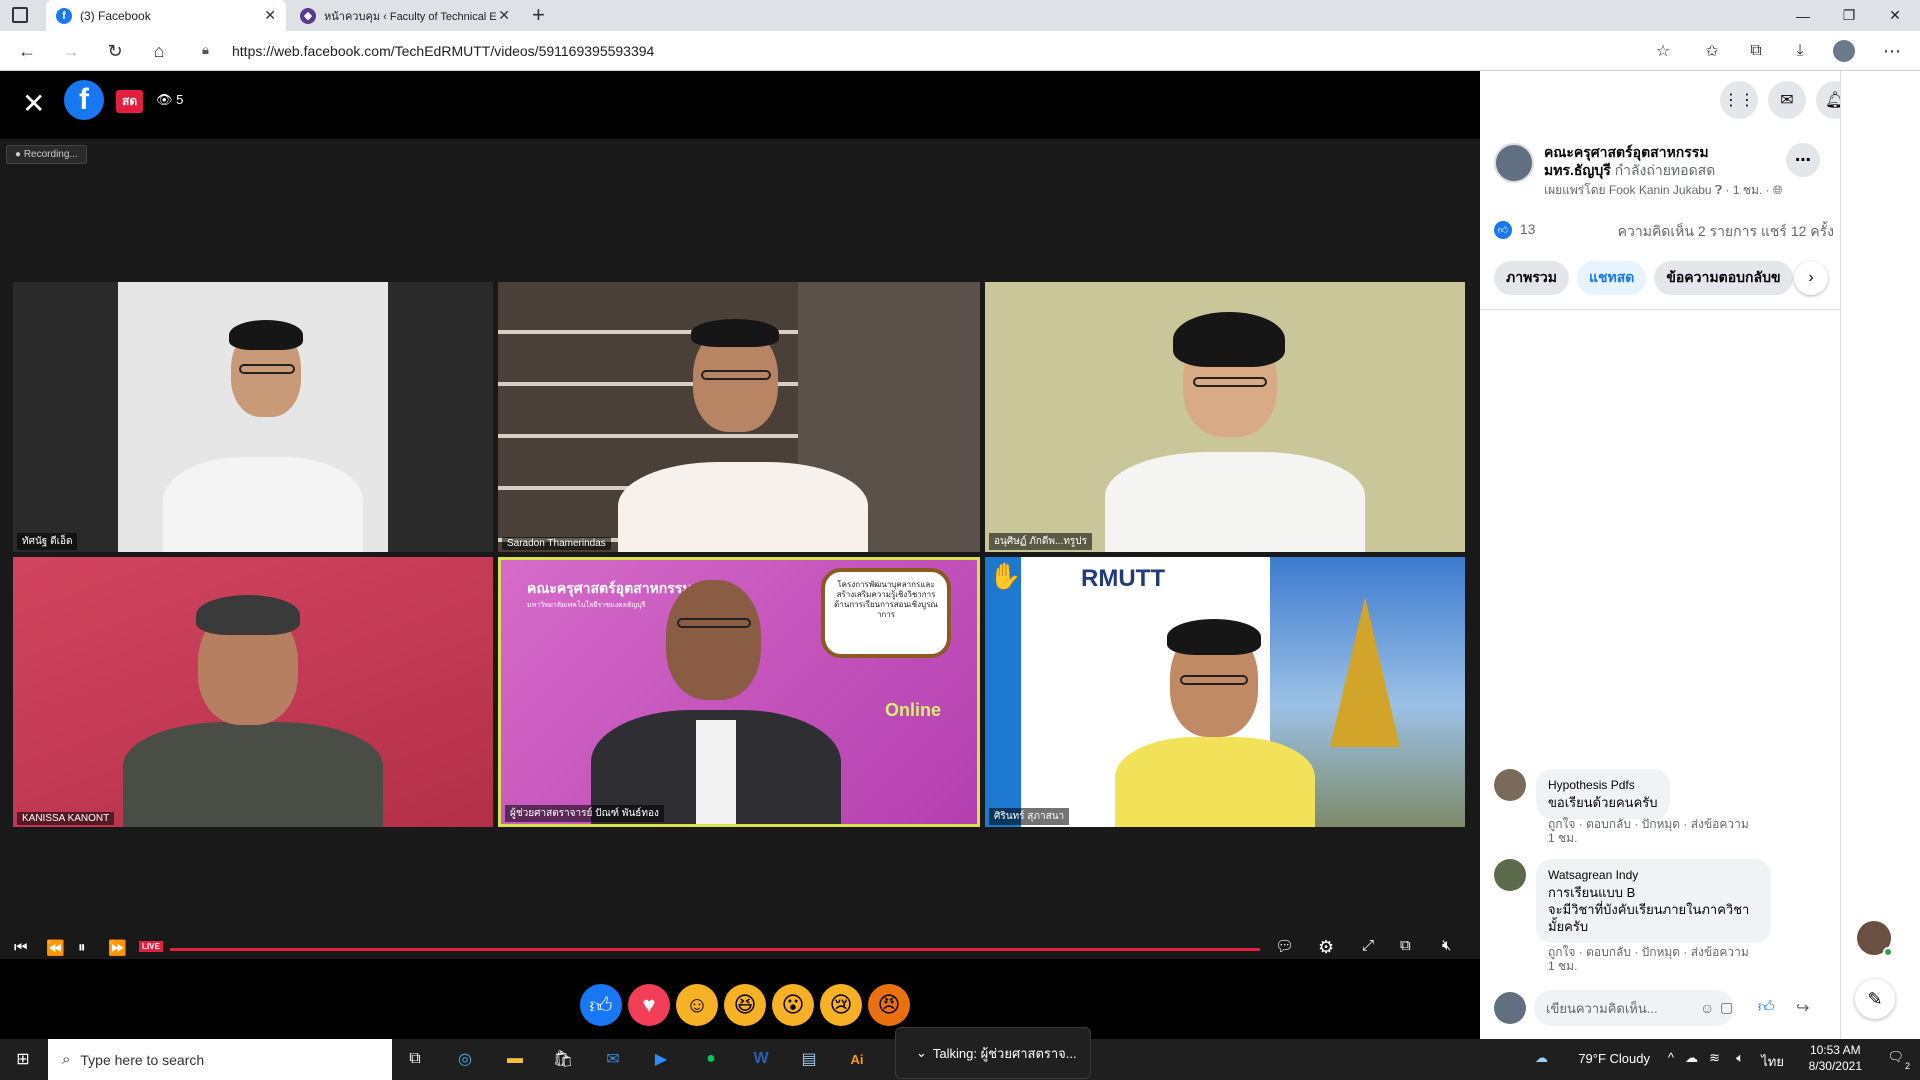 This screenshot has width=1920, height=1080. I want to click on action-center-icon: 🗨︎, so click(1895, 1057).